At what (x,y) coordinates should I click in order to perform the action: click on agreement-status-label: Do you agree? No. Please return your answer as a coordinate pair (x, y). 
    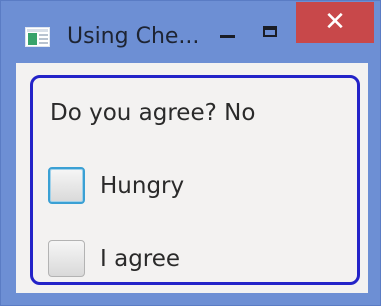
    Looking at the image, I should click on (152, 113).